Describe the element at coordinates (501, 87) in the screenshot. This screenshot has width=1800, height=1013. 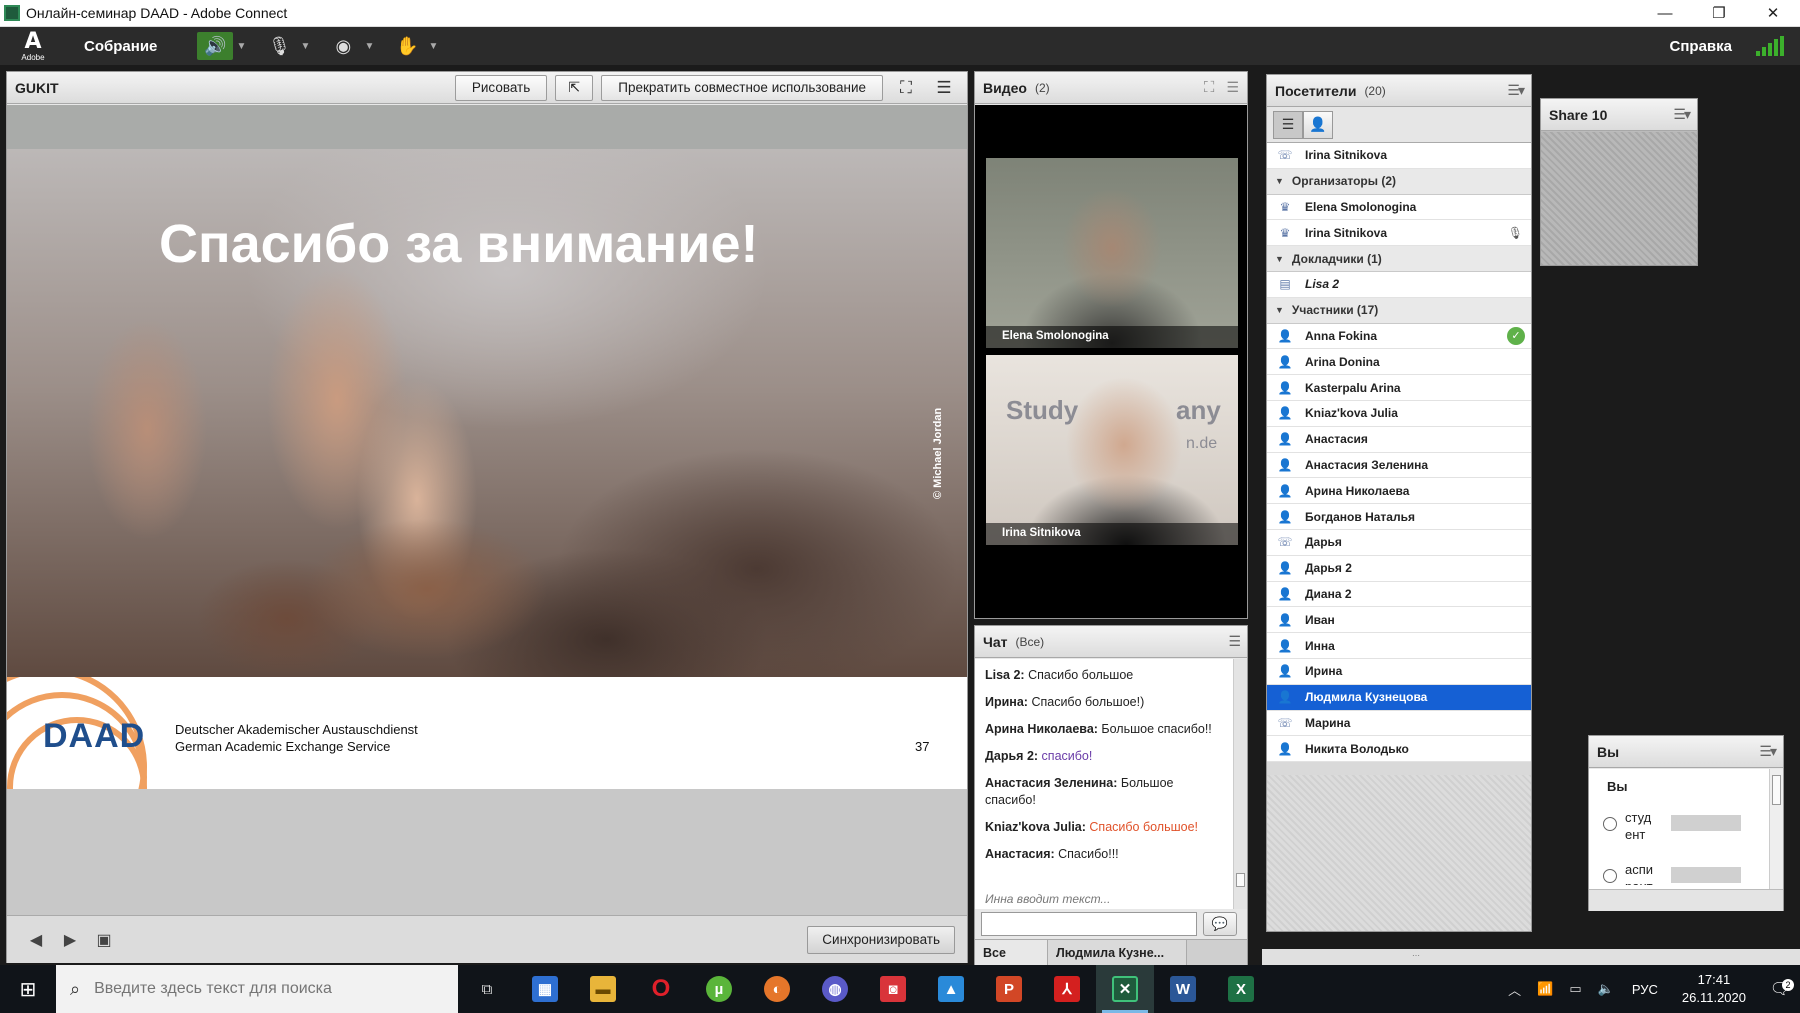
I see `draw-button: Рисовать` at that location.